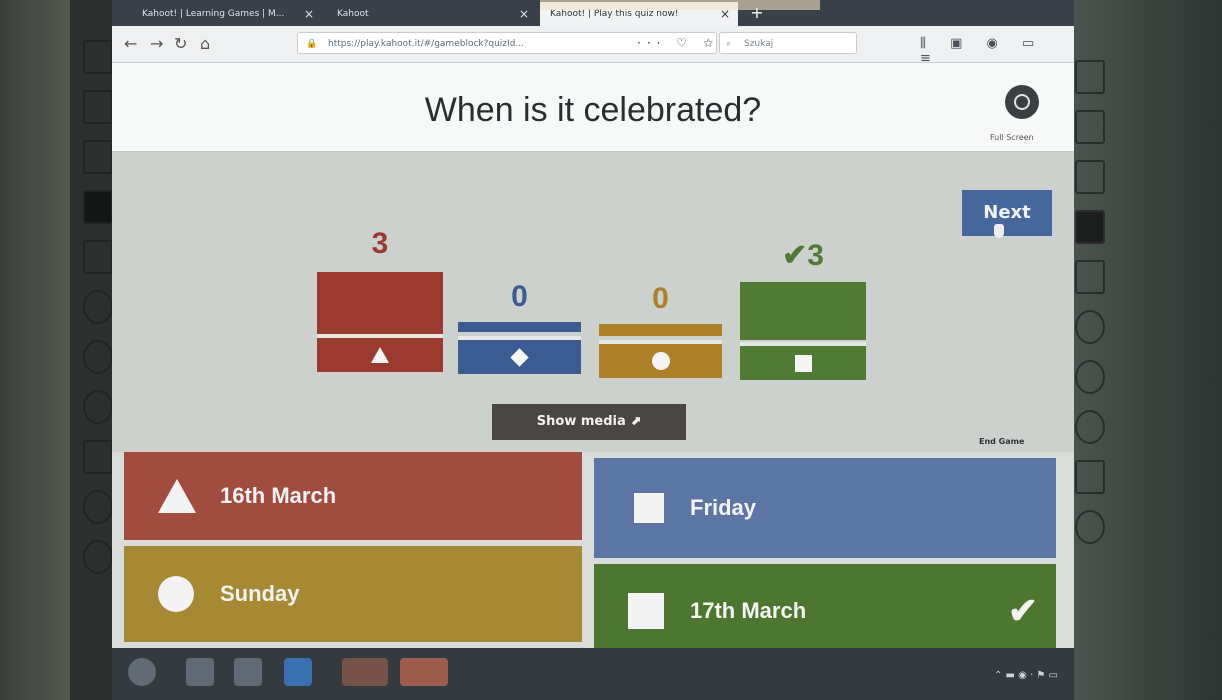 Image resolution: width=1222 pixels, height=700 pixels. What do you see at coordinates (1026, 675) in the screenshot?
I see `system-tray: ⌃ ▬ ◉ · ⚑ ▭` at bounding box center [1026, 675].